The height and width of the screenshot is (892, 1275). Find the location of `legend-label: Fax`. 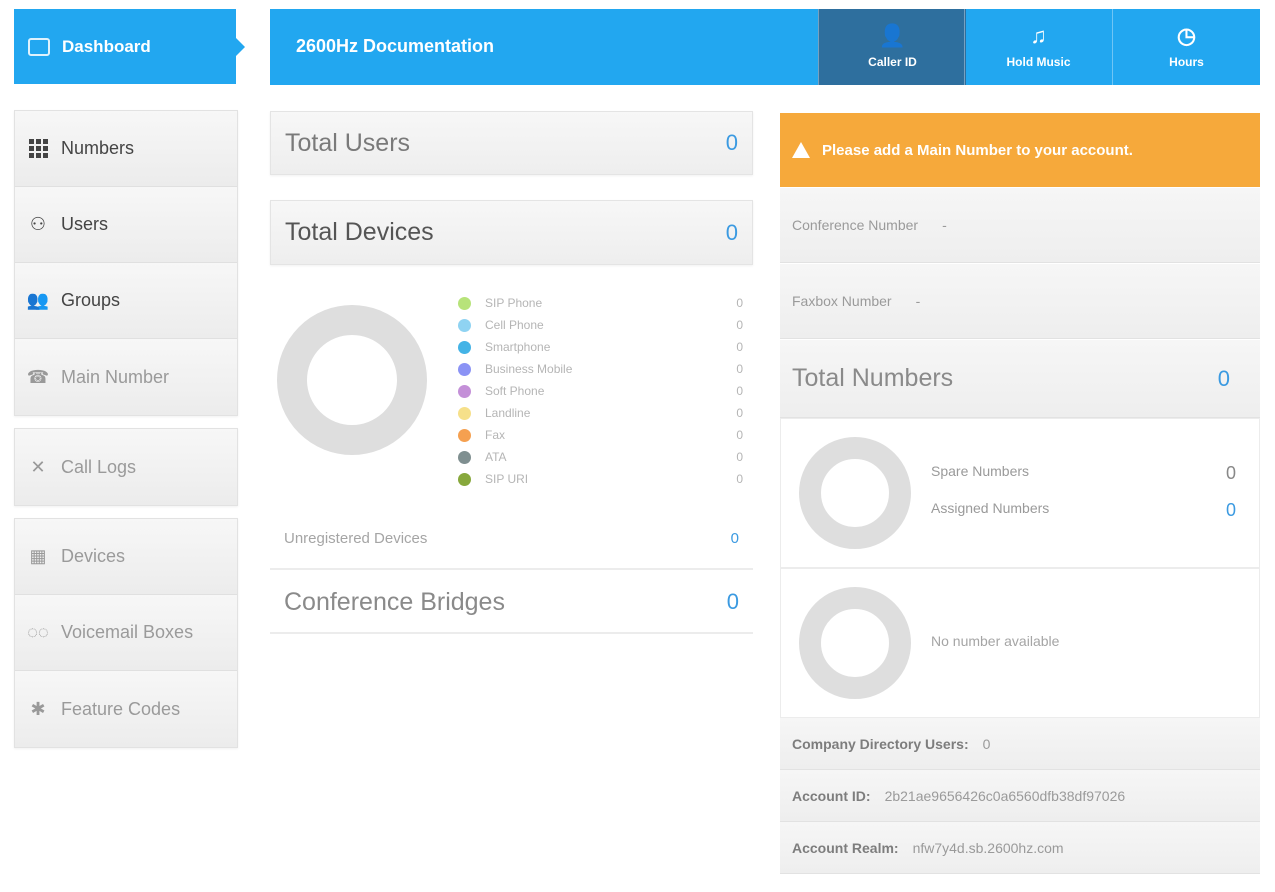

legend-label: Fax is located at coordinates (495, 435).